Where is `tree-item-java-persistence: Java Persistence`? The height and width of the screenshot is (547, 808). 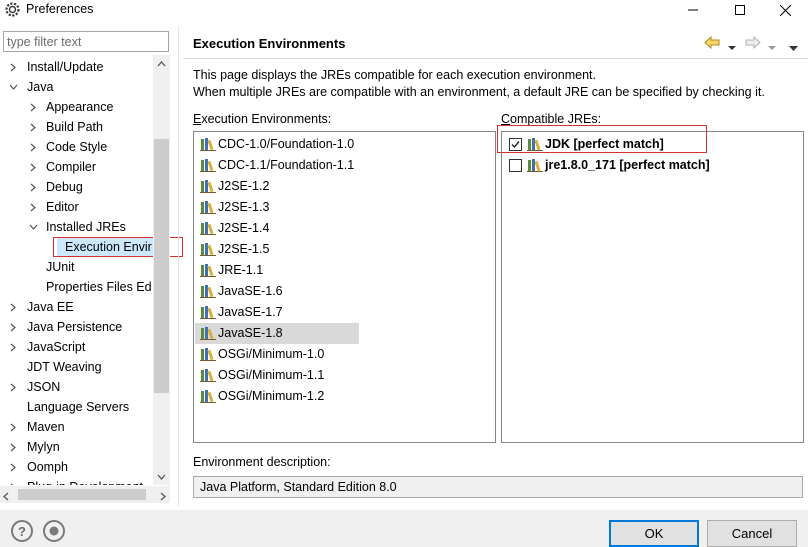 tree-item-java-persistence: Java Persistence is located at coordinates (77, 327).